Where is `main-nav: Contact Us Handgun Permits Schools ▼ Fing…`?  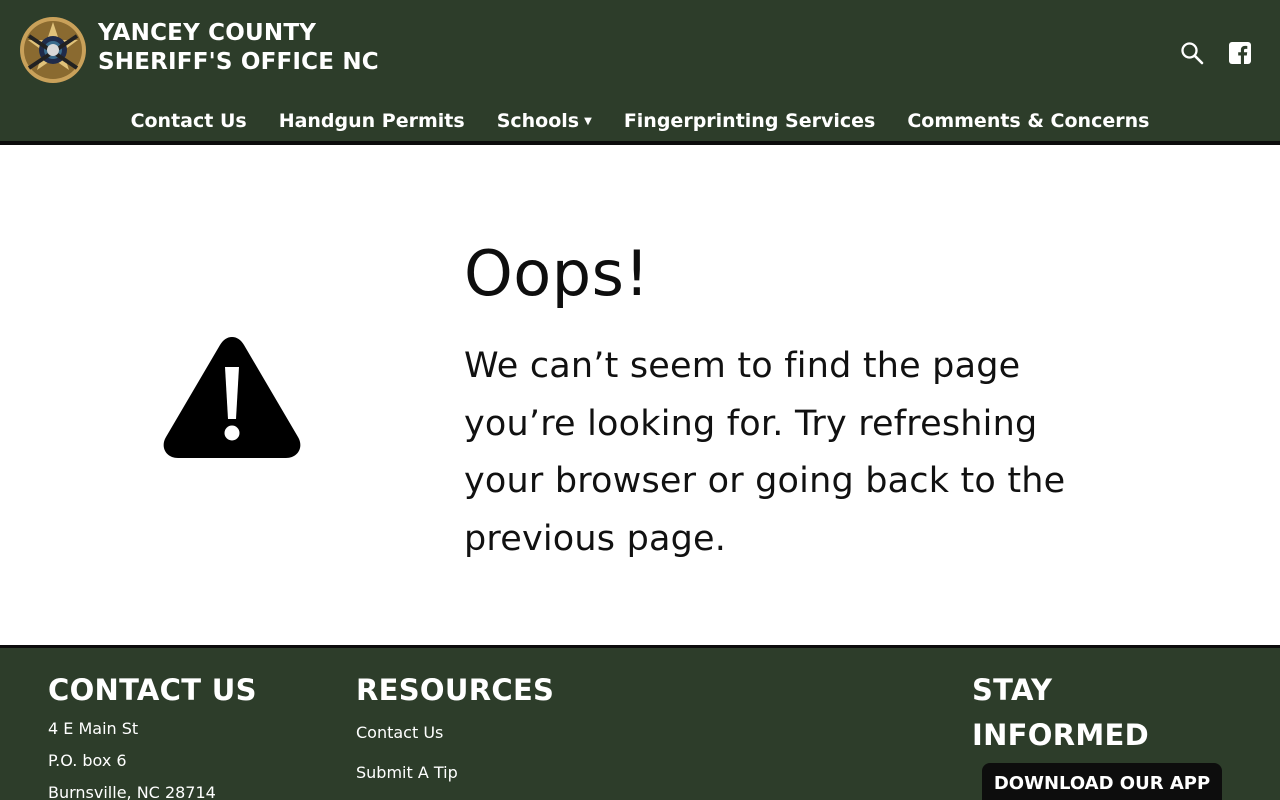 main-nav: Contact Us Handgun Permits Schools ▼ Fing… is located at coordinates (640, 121).